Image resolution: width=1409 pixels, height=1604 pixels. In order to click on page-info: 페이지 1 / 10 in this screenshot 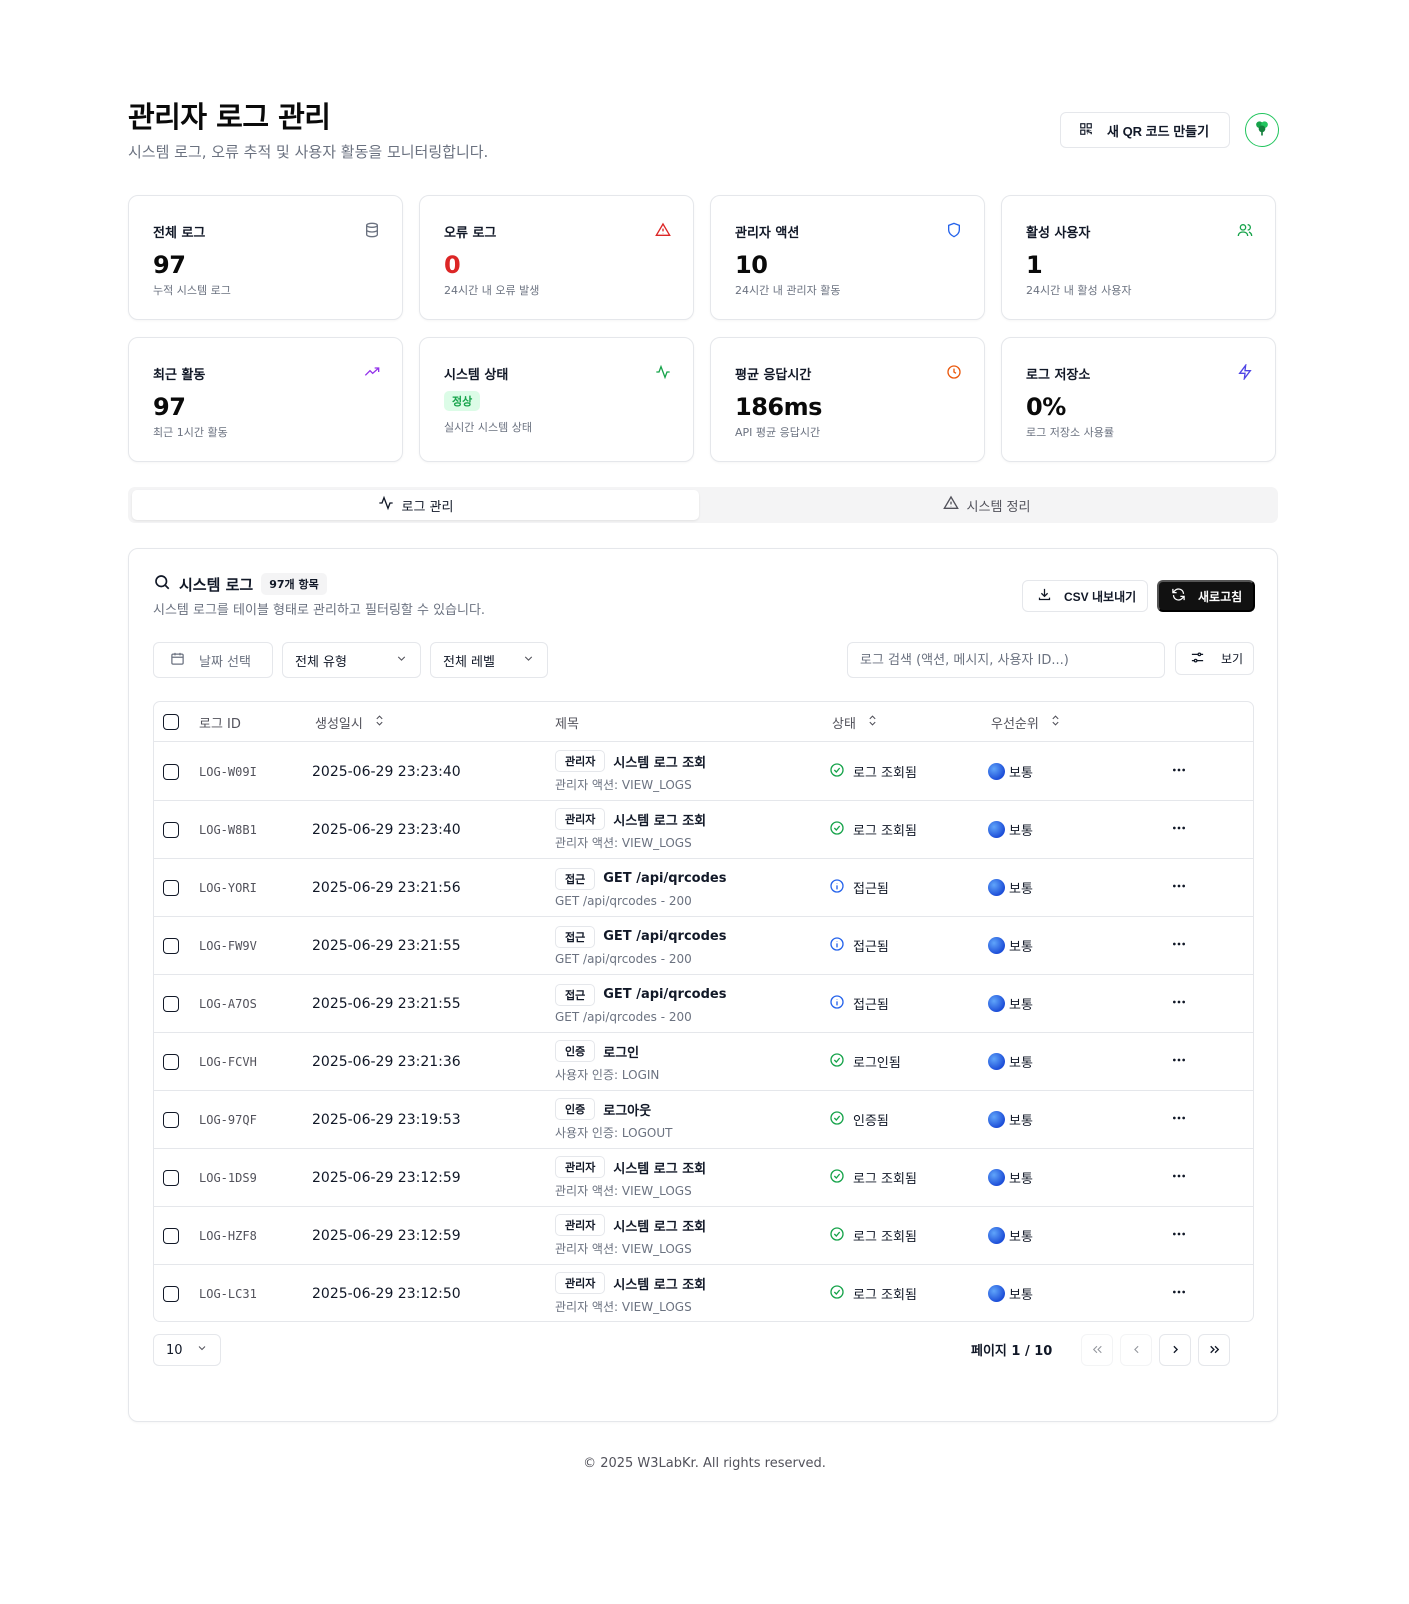, I will do `click(1012, 1351)`.